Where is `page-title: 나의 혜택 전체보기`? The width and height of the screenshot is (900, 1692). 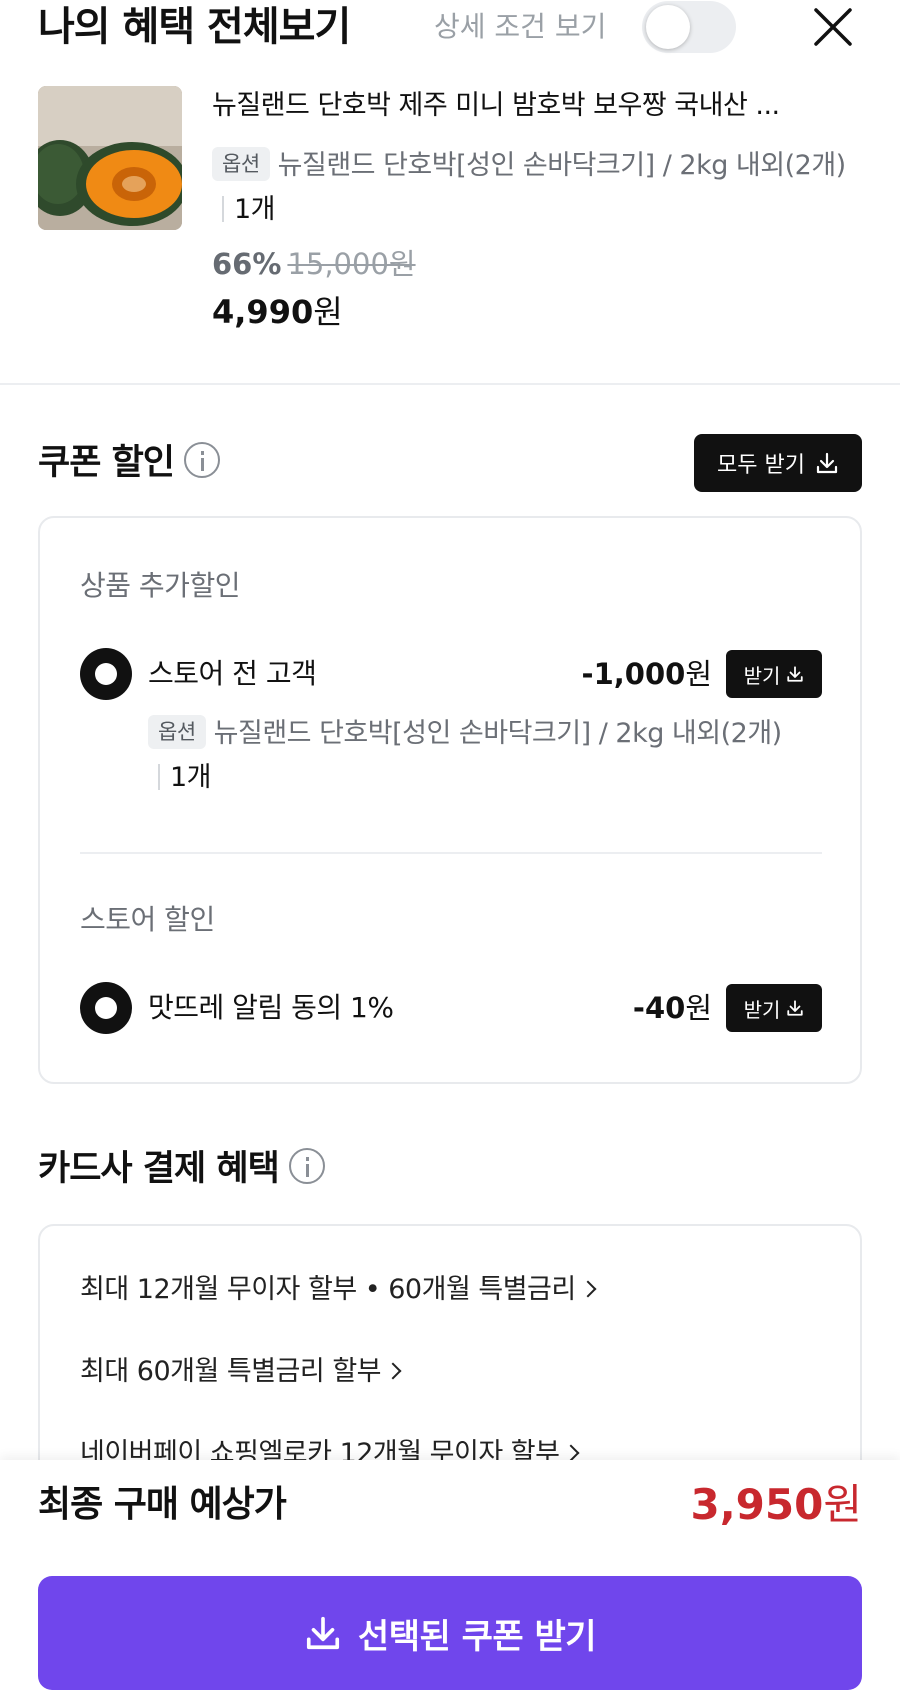 page-title: 나의 혜택 전체보기 is located at coordinates (194, 27).